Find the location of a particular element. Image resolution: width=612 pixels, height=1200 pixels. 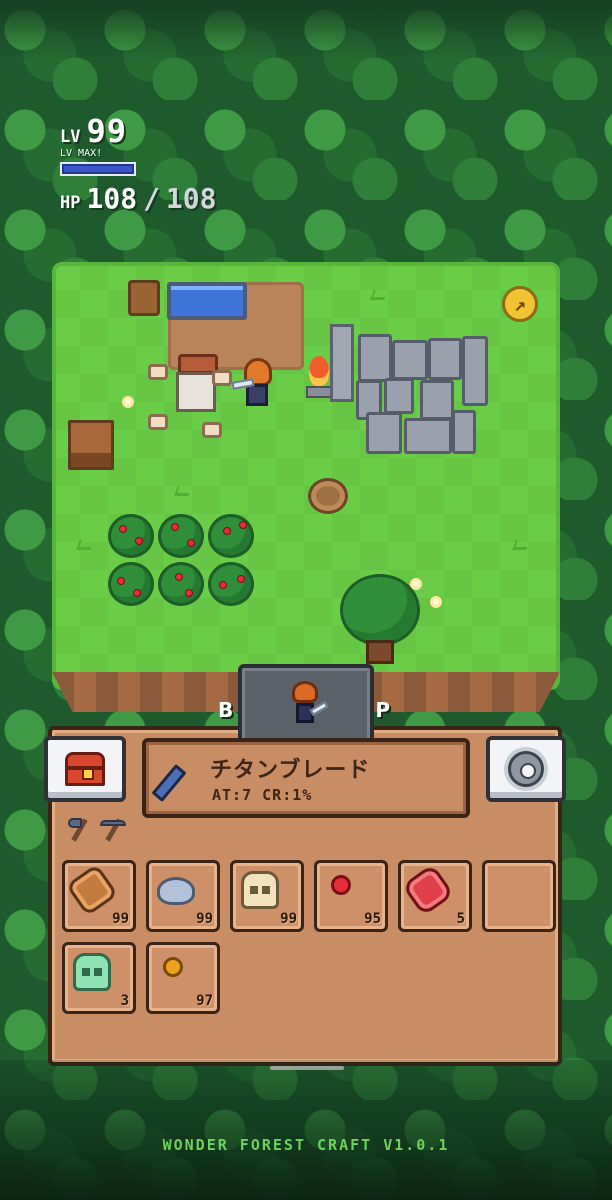

inventory-slot: 3 is located at coordinates (99, 978).